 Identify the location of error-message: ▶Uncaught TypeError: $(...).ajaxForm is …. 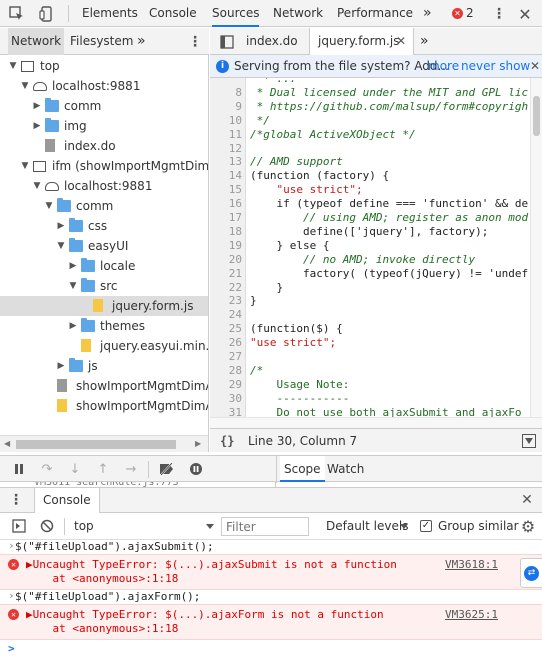
(205, 615).